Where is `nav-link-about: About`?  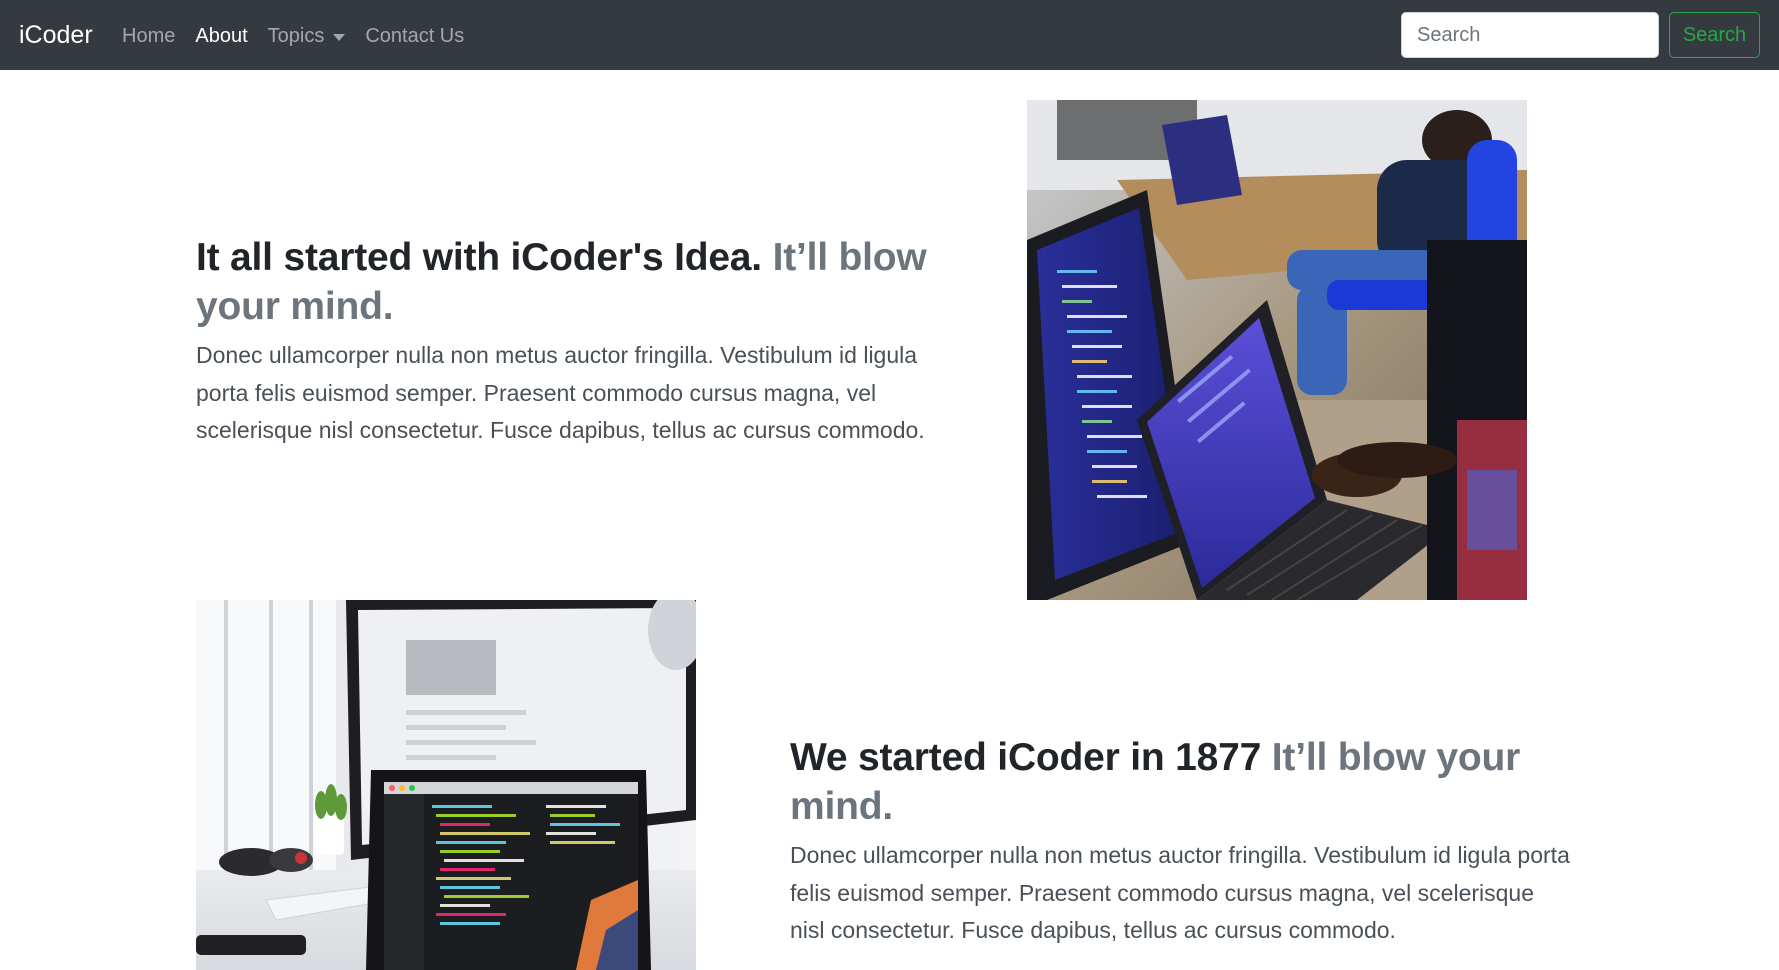
nav-link-about: About is located at coordinates (221, 36).